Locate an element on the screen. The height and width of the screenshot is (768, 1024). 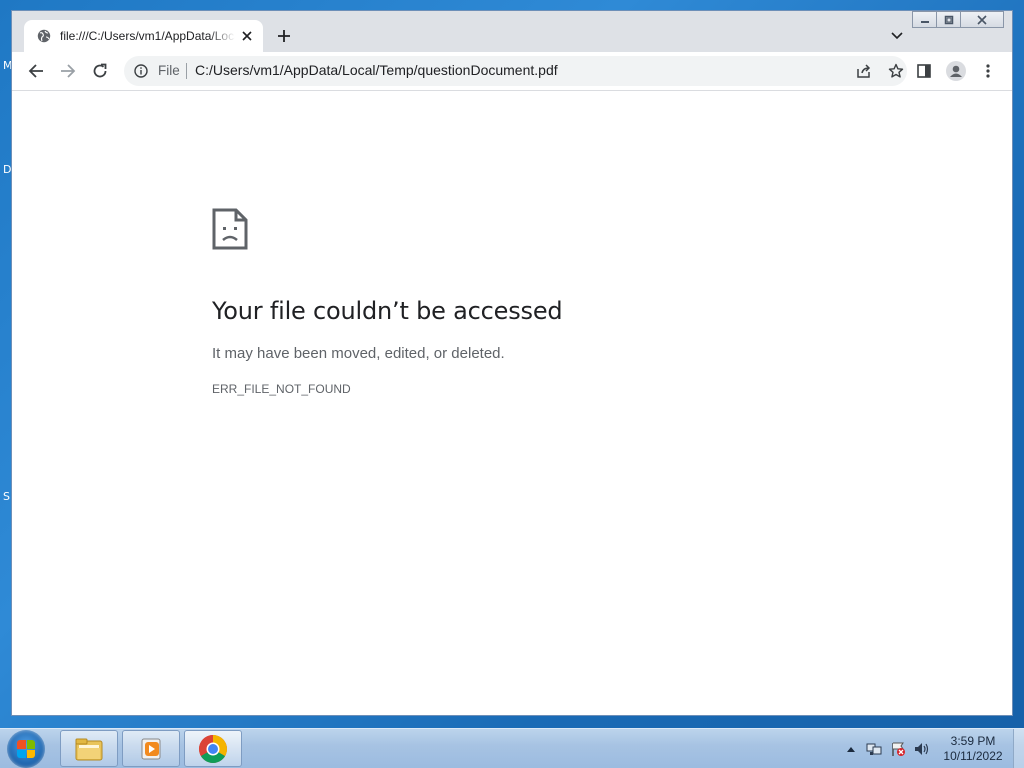
side-panel-button is located at coordinates (924, 71).